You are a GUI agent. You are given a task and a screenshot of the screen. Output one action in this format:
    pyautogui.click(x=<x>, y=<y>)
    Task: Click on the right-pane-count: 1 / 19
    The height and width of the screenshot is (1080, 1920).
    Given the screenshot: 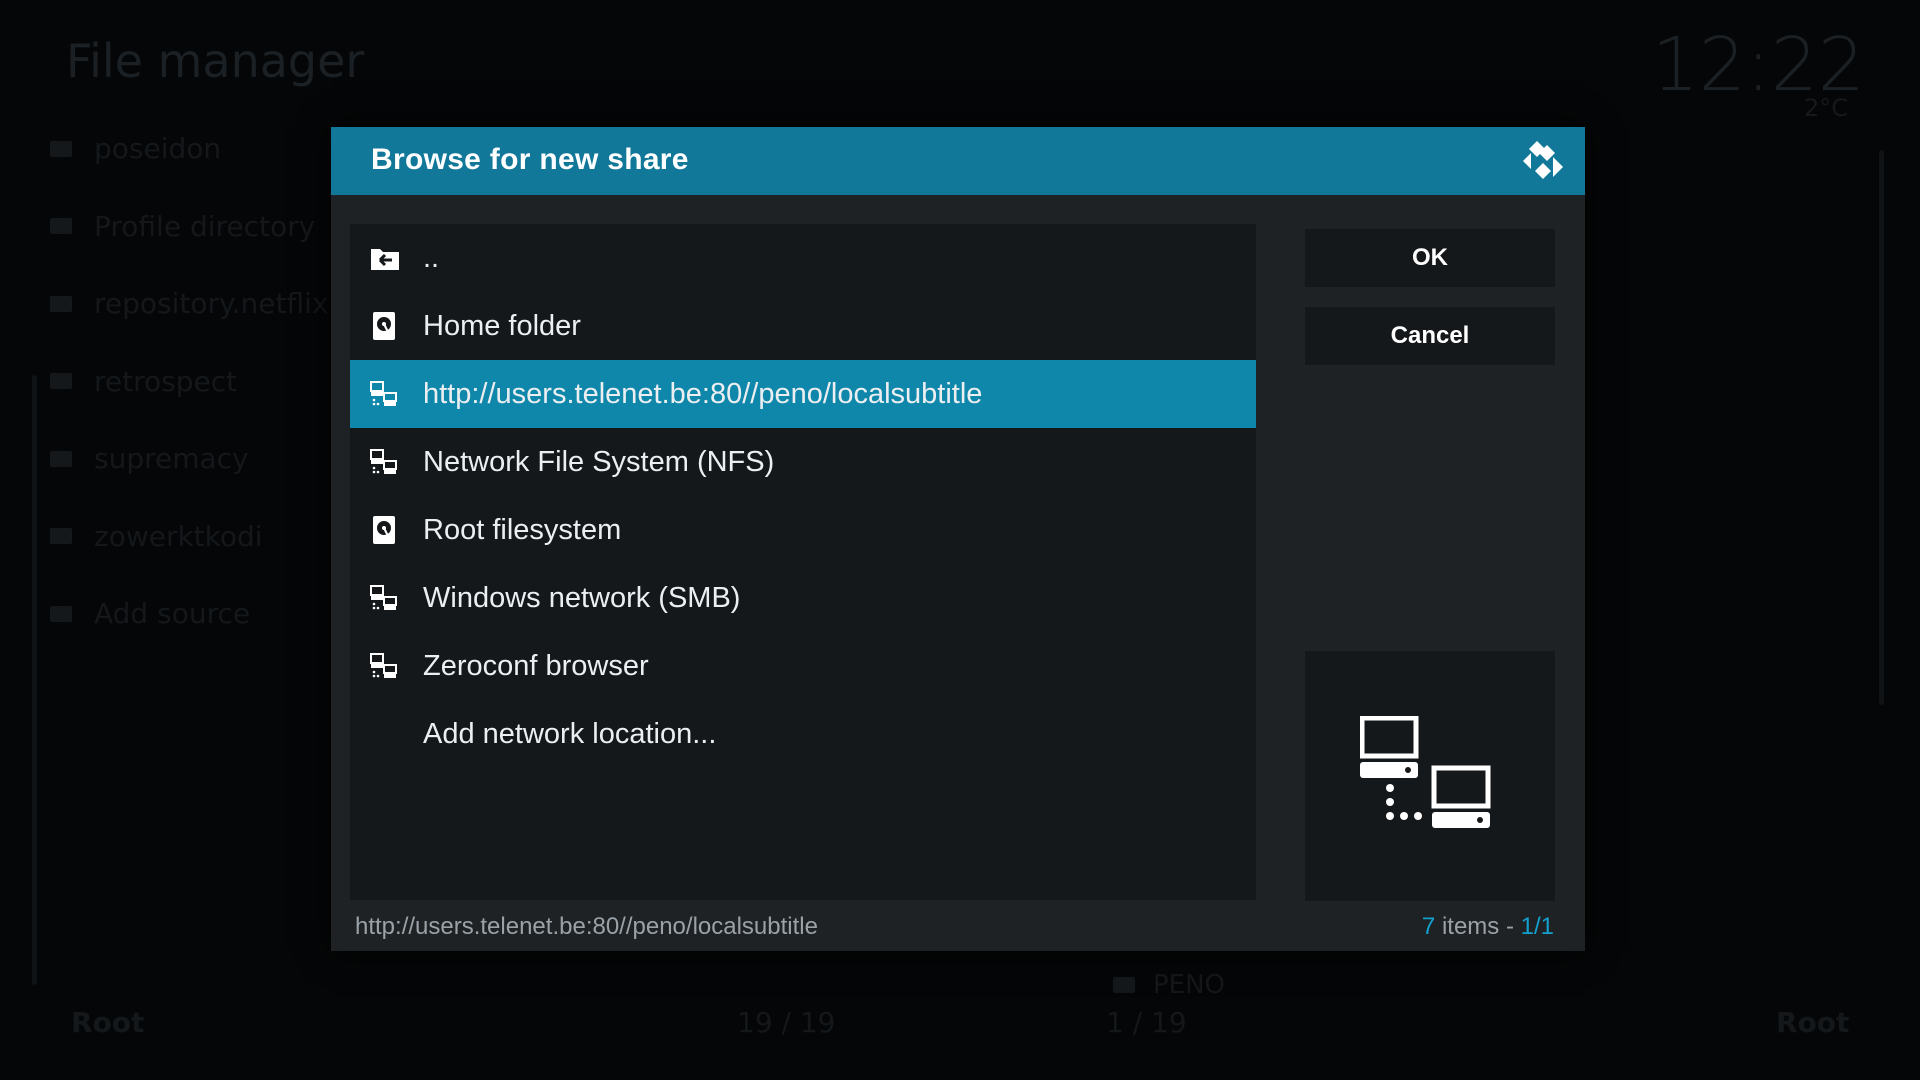 What is the action you would take?
    pyautogui.click(x=1146, y=1022)
    